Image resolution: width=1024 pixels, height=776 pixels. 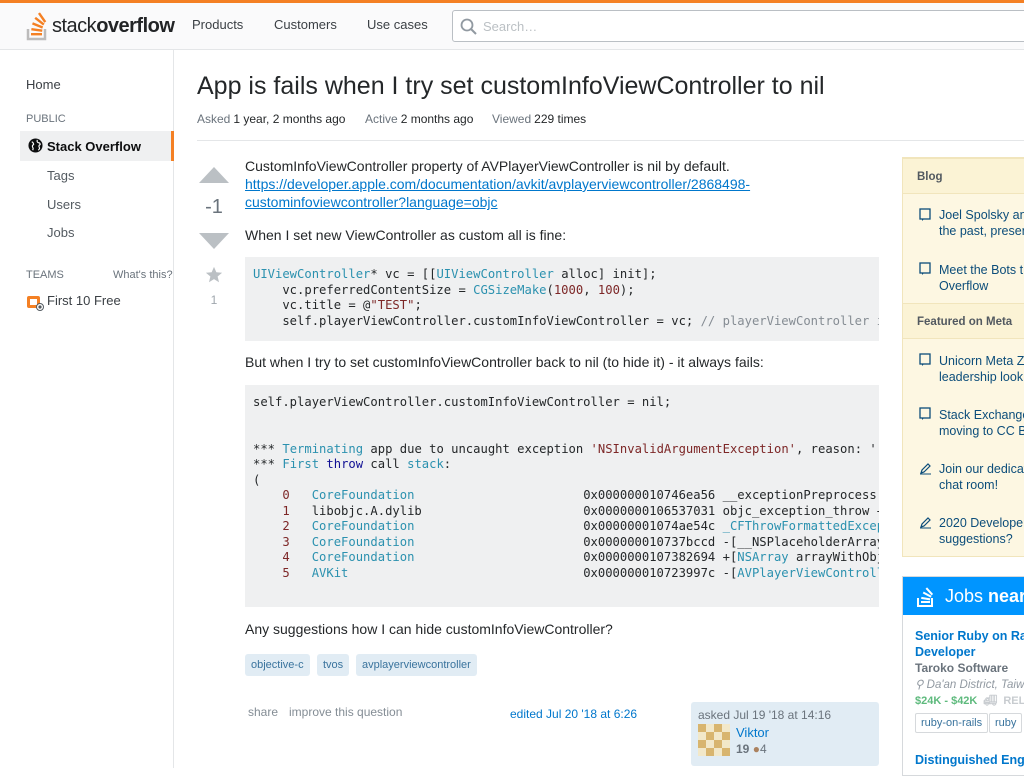 I want to click on job-tag-ruby-on-rails: ruby-on-rails, so click(x=952, y=723).